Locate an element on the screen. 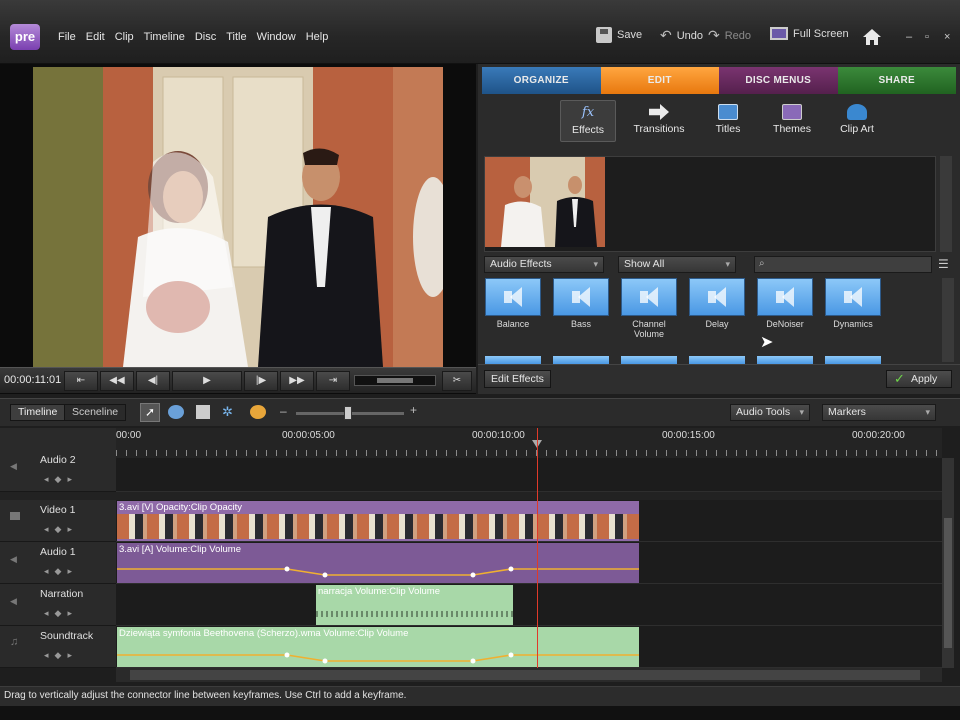 The width and height of the screenshot is (960, 720). properties-icon is located at coordinates (203, 412).